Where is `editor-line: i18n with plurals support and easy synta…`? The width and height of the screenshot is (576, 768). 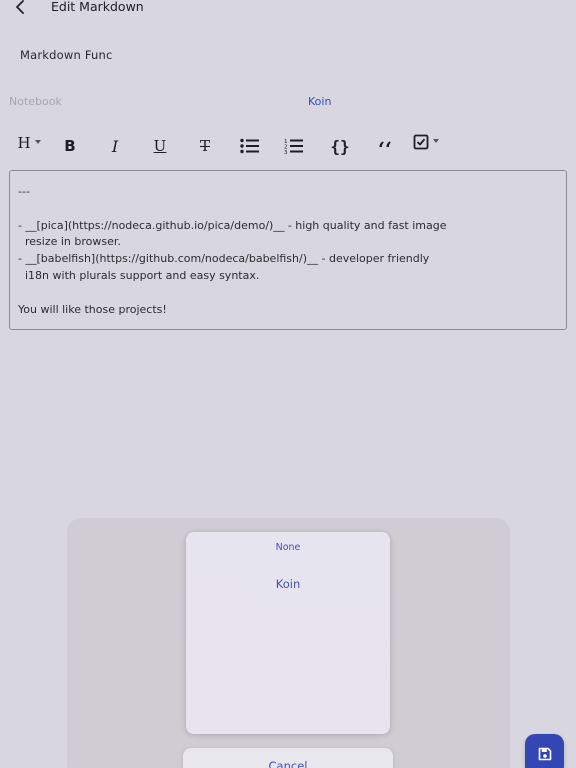 editor-line: i18n with plurals support and easy synta… is located at coordinates (139, 275).